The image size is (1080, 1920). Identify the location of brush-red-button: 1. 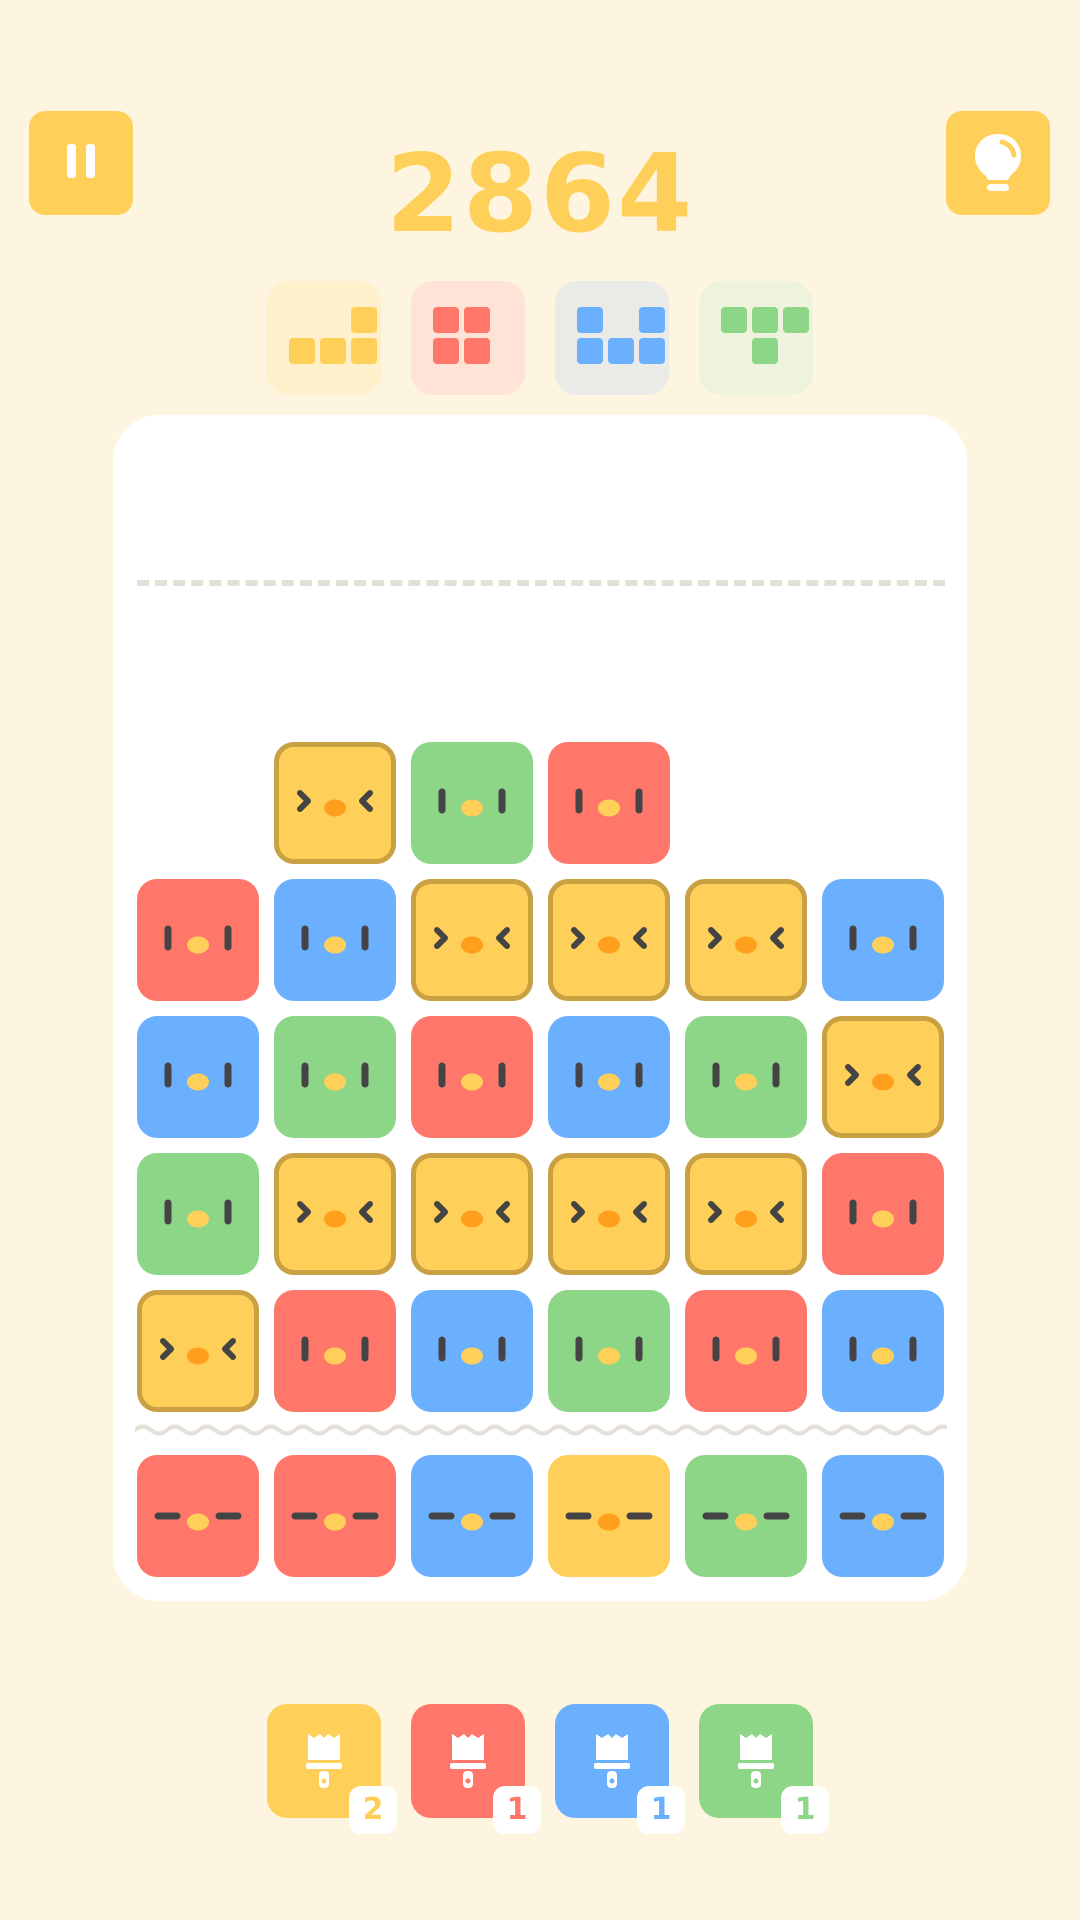
(476, 1769).